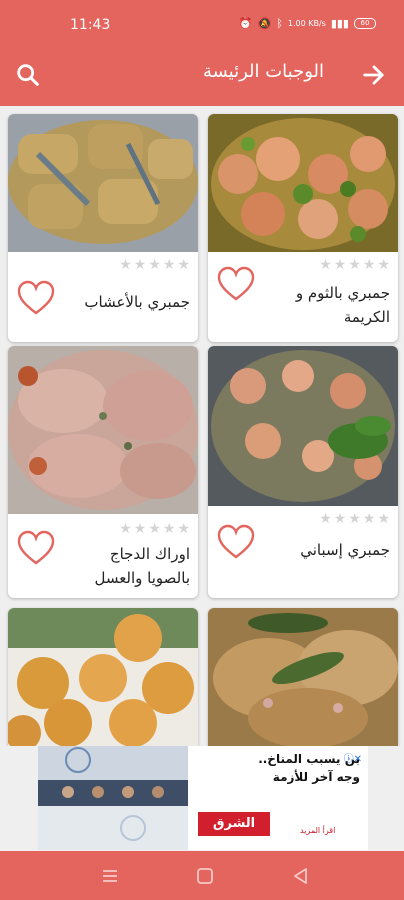 The image size is (404, 900). Describe the element at coordinates (234, 824) in the screenshot. I see `ad-brand-logo: الشرق` at that location.